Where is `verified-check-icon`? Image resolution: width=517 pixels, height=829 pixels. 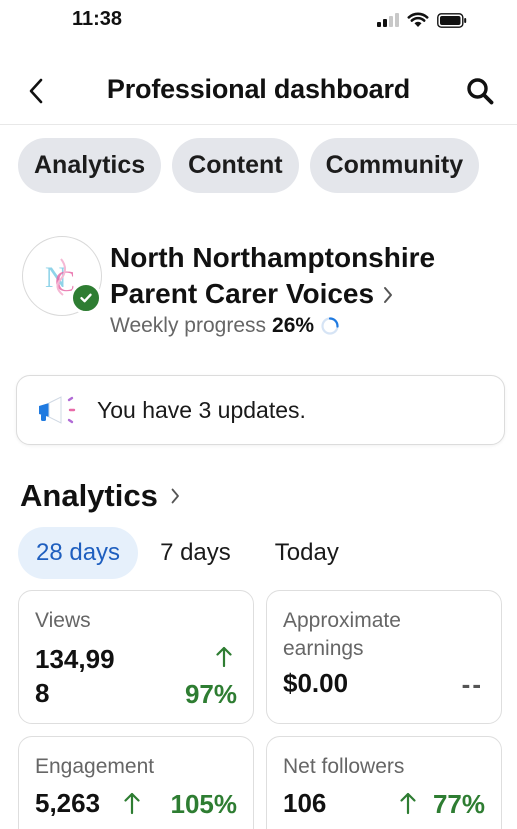 verified-check-icon is located at coordinates (86, 298).